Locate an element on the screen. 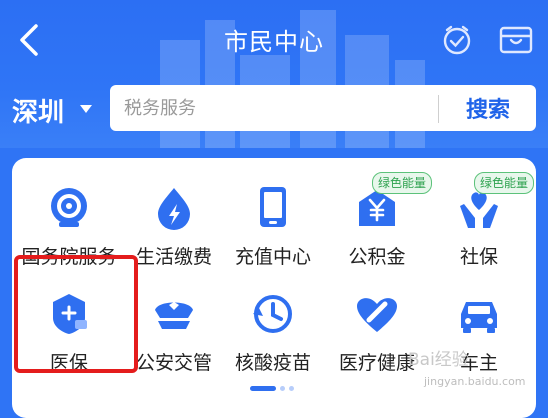  wallet-icon is located at coordinates (516, 40).